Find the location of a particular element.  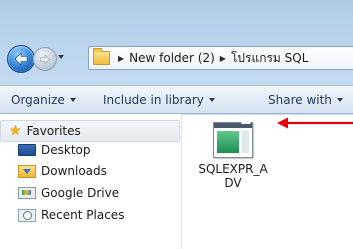

back-arrow-icon is located at coordinates (21, 59).